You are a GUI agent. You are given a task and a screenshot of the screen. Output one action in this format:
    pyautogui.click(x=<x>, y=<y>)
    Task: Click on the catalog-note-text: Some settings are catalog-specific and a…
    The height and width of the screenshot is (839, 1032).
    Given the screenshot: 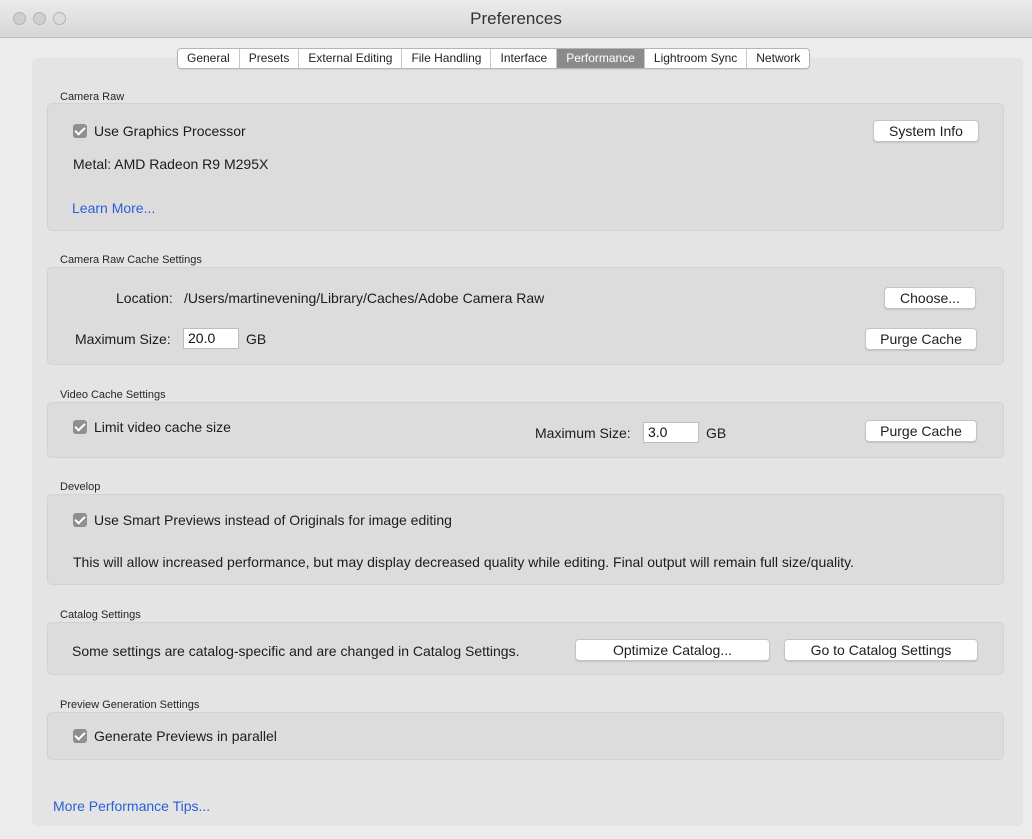 What is the action you would take?
    pyautogui.click(x=296, y=651)
    